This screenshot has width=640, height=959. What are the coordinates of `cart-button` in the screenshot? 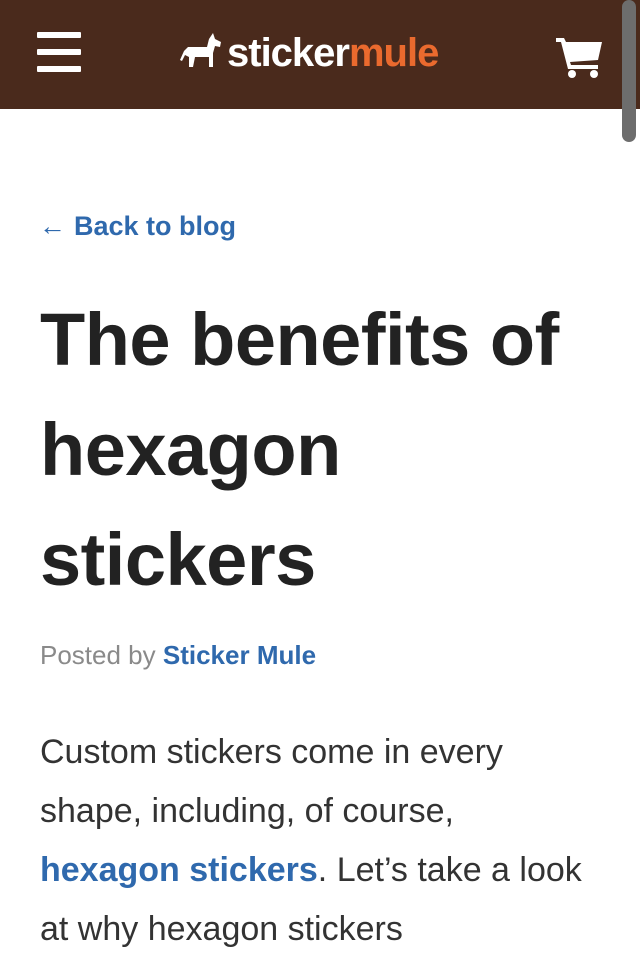 It's located at (580, 57).